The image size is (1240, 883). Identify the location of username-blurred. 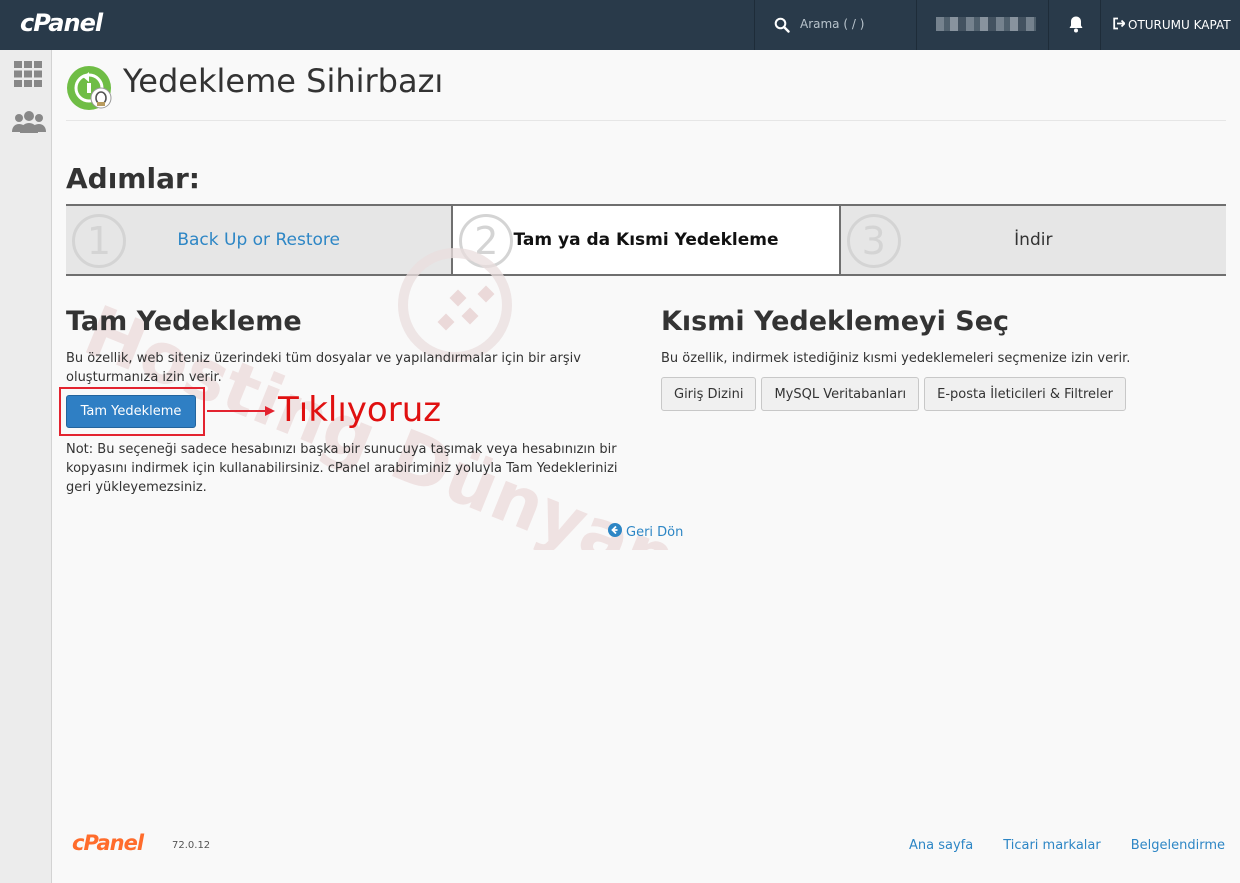
(986, 24).